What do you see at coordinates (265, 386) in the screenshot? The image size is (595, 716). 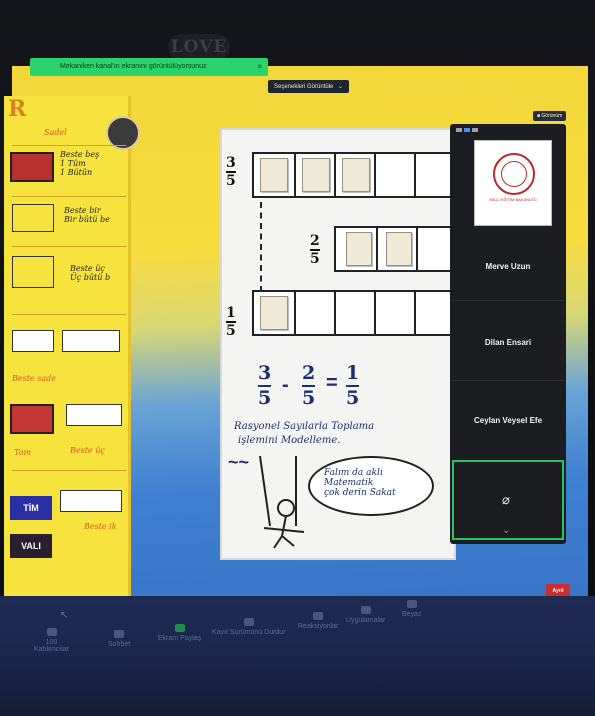 I see `equation-term: 3 5` at bounding box center [265, 386].